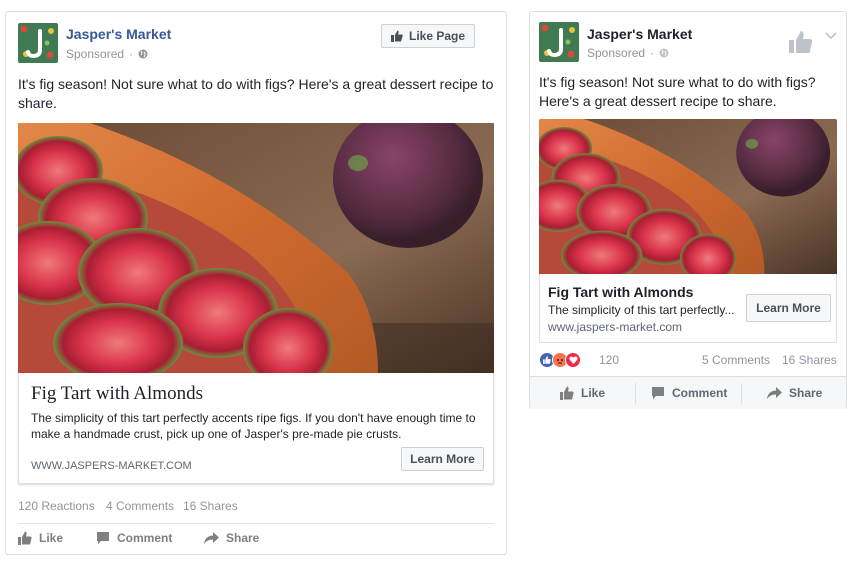  Describe the element at coordinates (111, 466) in the screenshot. I see `link-domain: WWW.JASPERS-MARKET.COM` at that location.